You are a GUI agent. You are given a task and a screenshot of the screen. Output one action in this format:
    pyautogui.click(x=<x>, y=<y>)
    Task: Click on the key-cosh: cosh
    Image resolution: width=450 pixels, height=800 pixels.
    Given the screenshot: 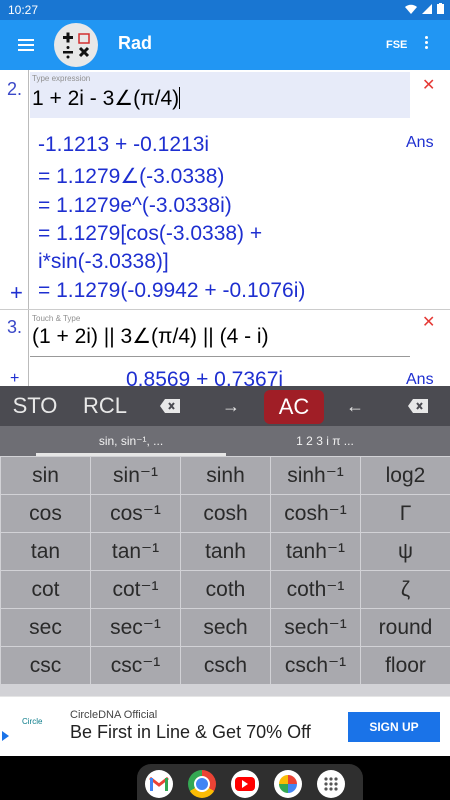 What is the action you would take?
    pyautogui.click(x=225, y=513)
    